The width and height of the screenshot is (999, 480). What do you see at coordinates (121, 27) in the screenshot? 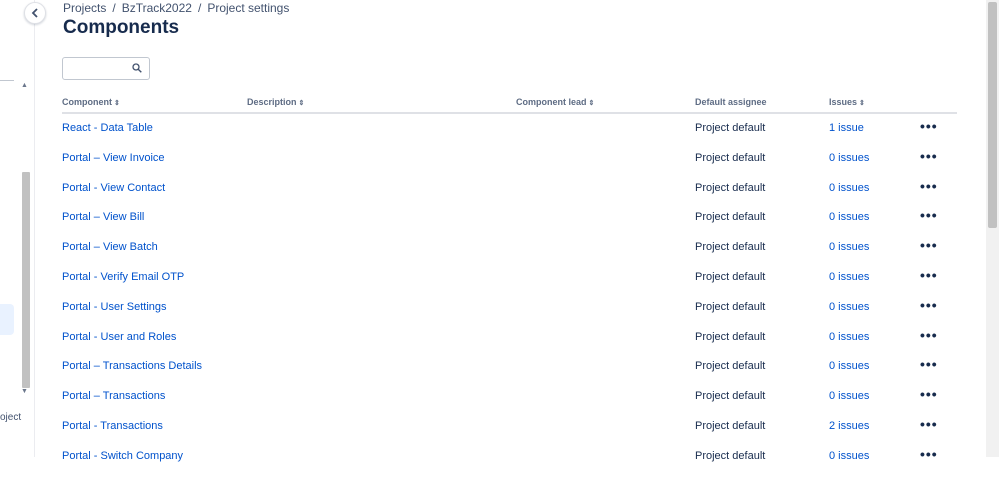
I see `page-title: Components` at bounding box center [121, 27].